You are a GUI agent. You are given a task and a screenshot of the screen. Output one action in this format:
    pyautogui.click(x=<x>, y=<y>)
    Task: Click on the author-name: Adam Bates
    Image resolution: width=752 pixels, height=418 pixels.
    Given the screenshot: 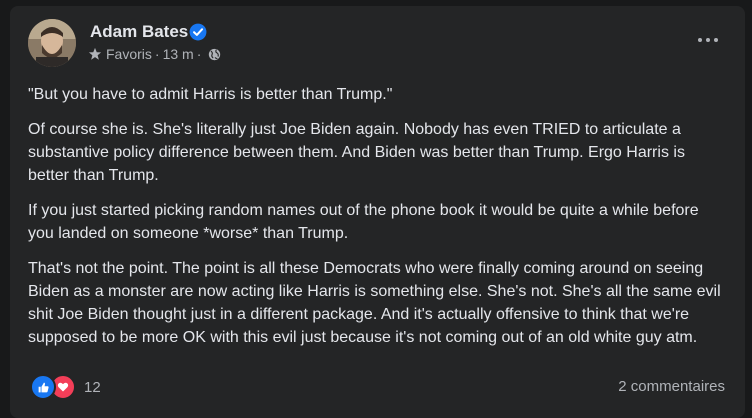 What is the action you would take?
    pyautogui.click(x=139, y=32)
    